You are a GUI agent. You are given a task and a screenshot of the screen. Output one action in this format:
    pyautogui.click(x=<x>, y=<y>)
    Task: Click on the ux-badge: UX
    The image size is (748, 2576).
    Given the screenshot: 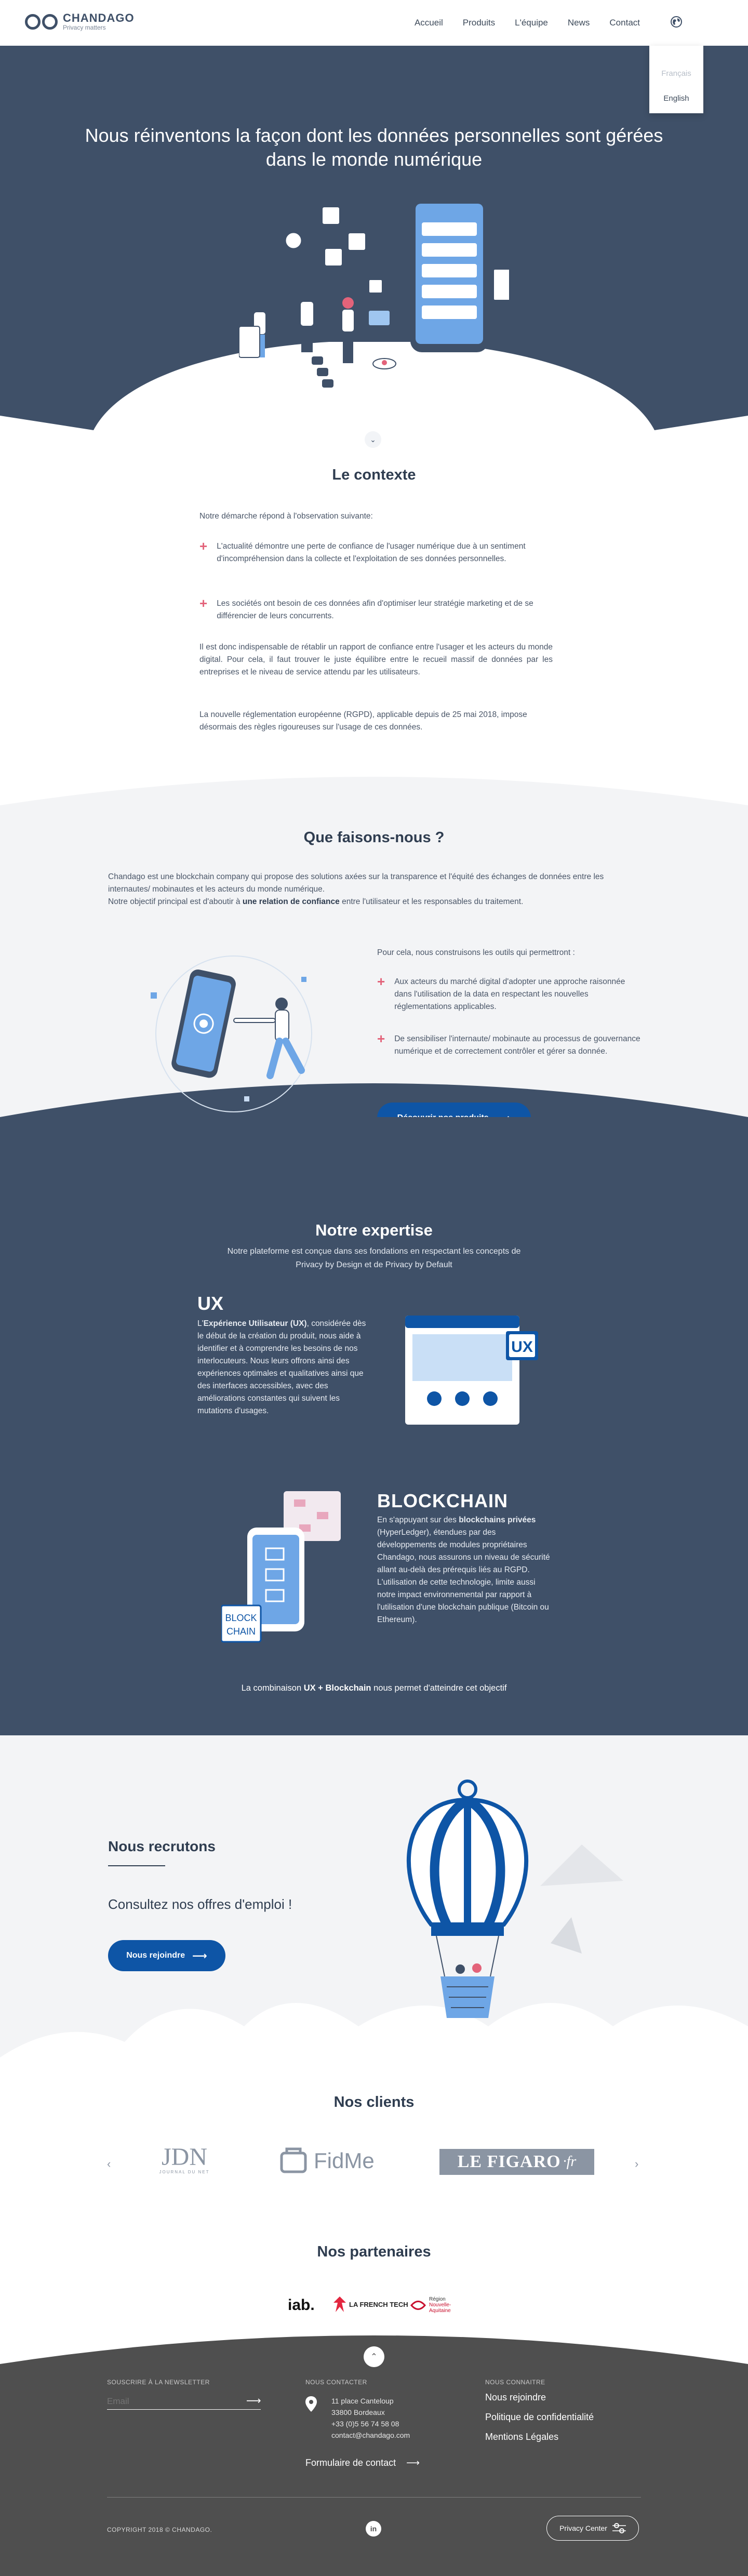 What is the action you would take?
    pyautogui.click(x=522, y=1347)
    